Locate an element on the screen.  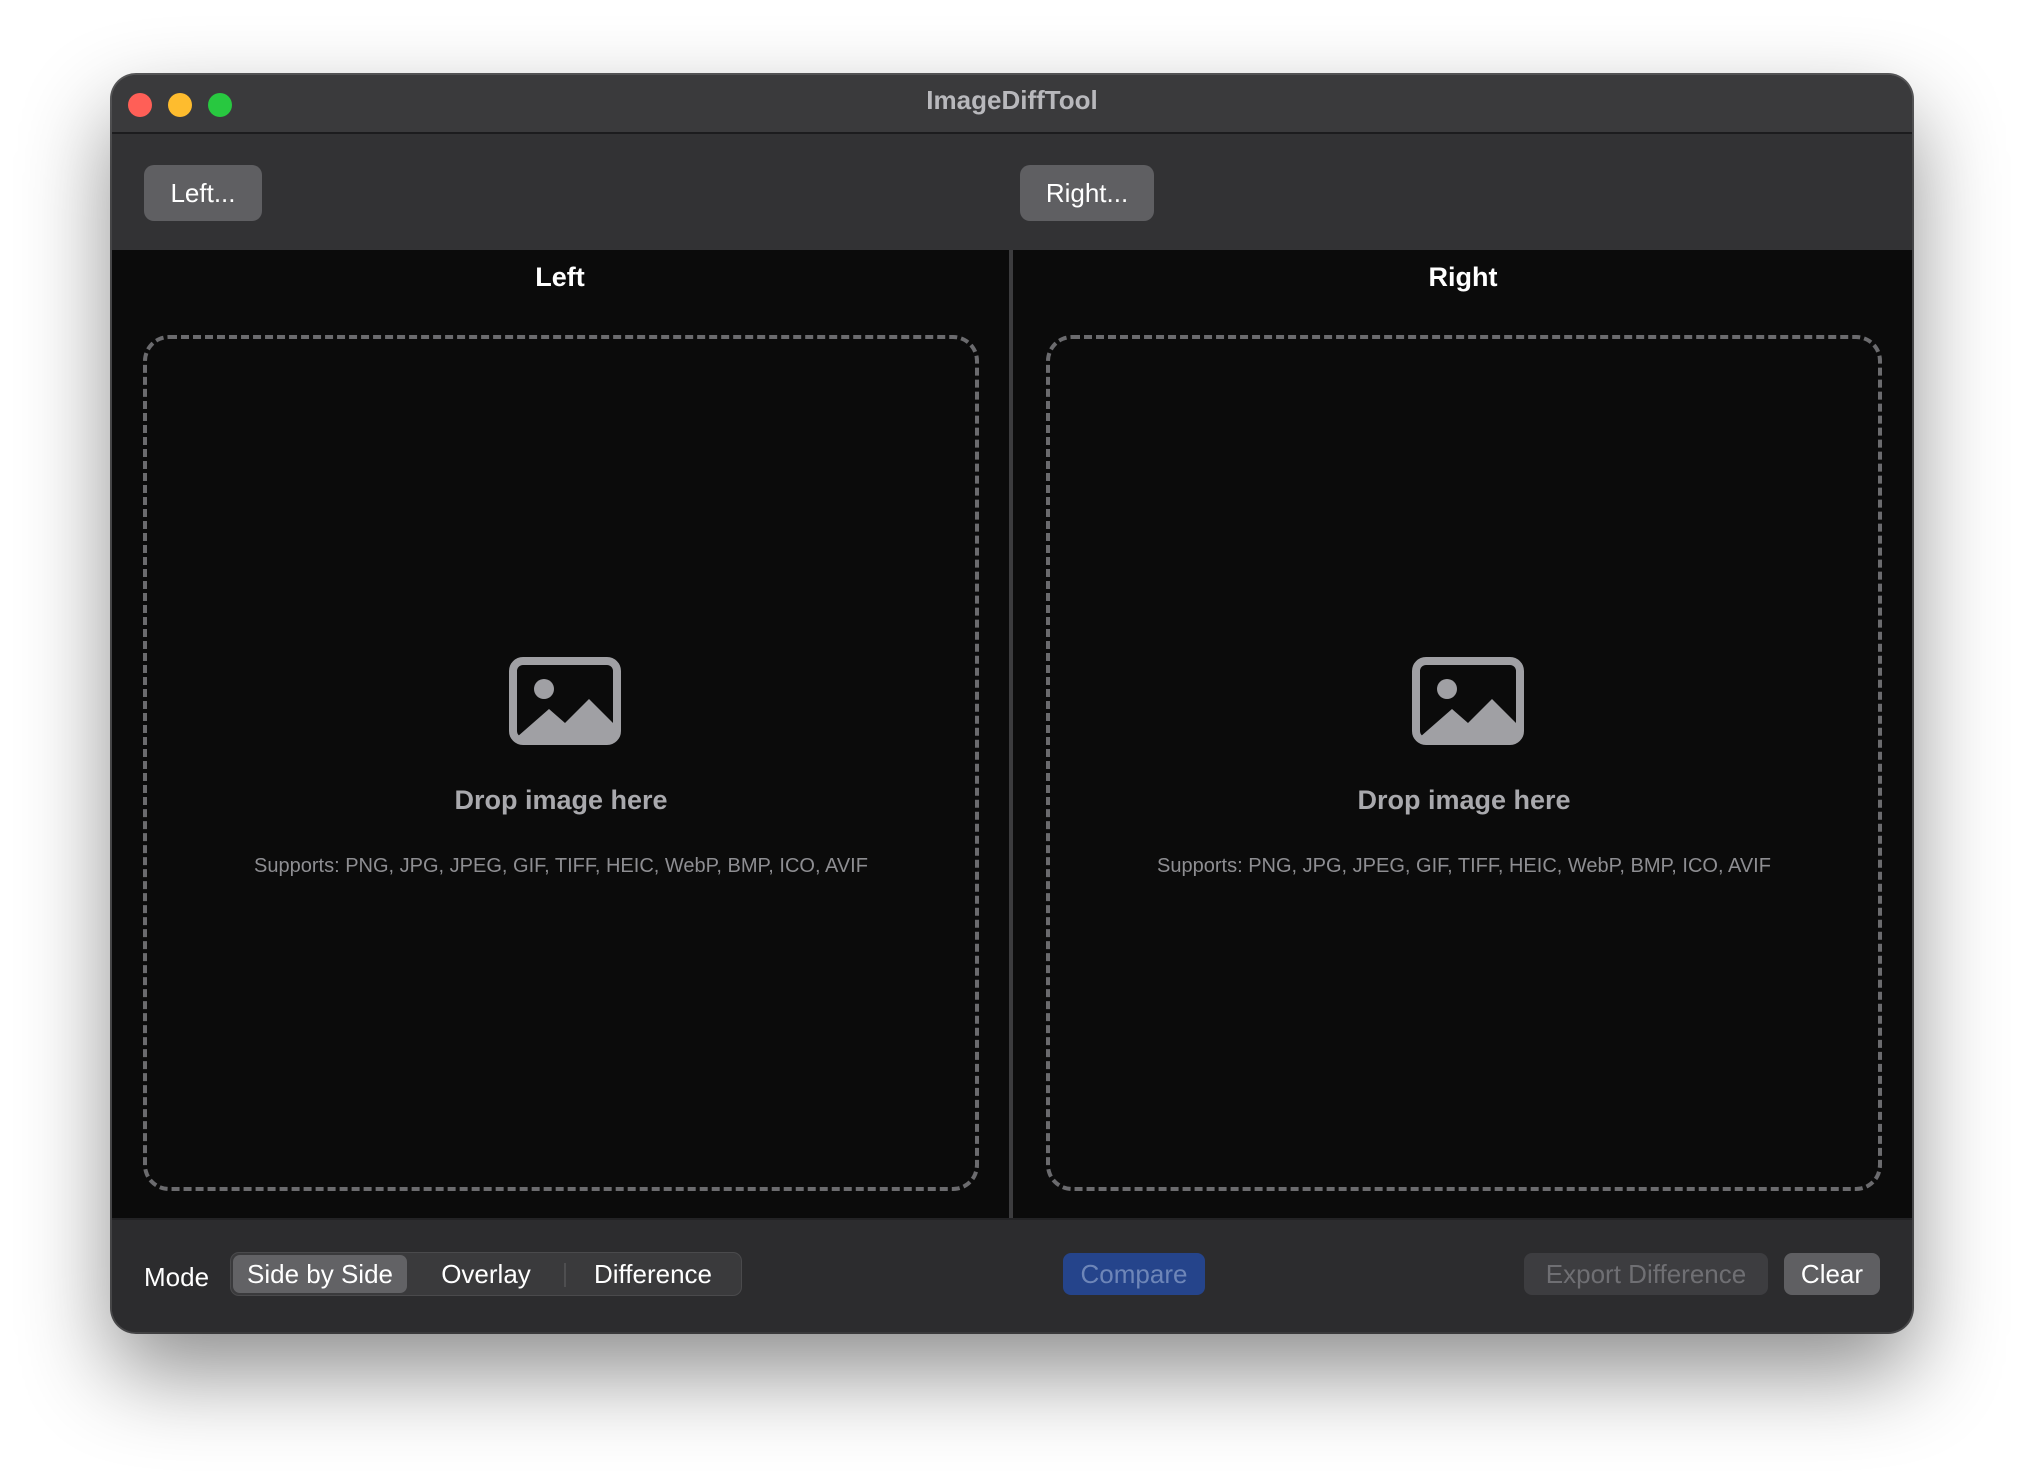
title-bar: ImageDiffTool is located at coordinates (1012, 104).